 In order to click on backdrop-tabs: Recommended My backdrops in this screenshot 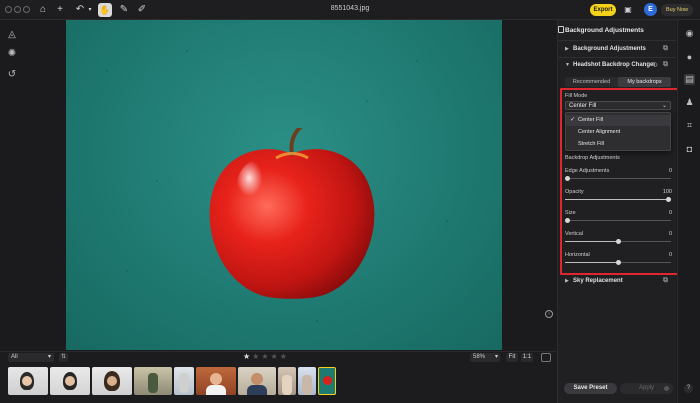, I will do `click(618, 82)`.